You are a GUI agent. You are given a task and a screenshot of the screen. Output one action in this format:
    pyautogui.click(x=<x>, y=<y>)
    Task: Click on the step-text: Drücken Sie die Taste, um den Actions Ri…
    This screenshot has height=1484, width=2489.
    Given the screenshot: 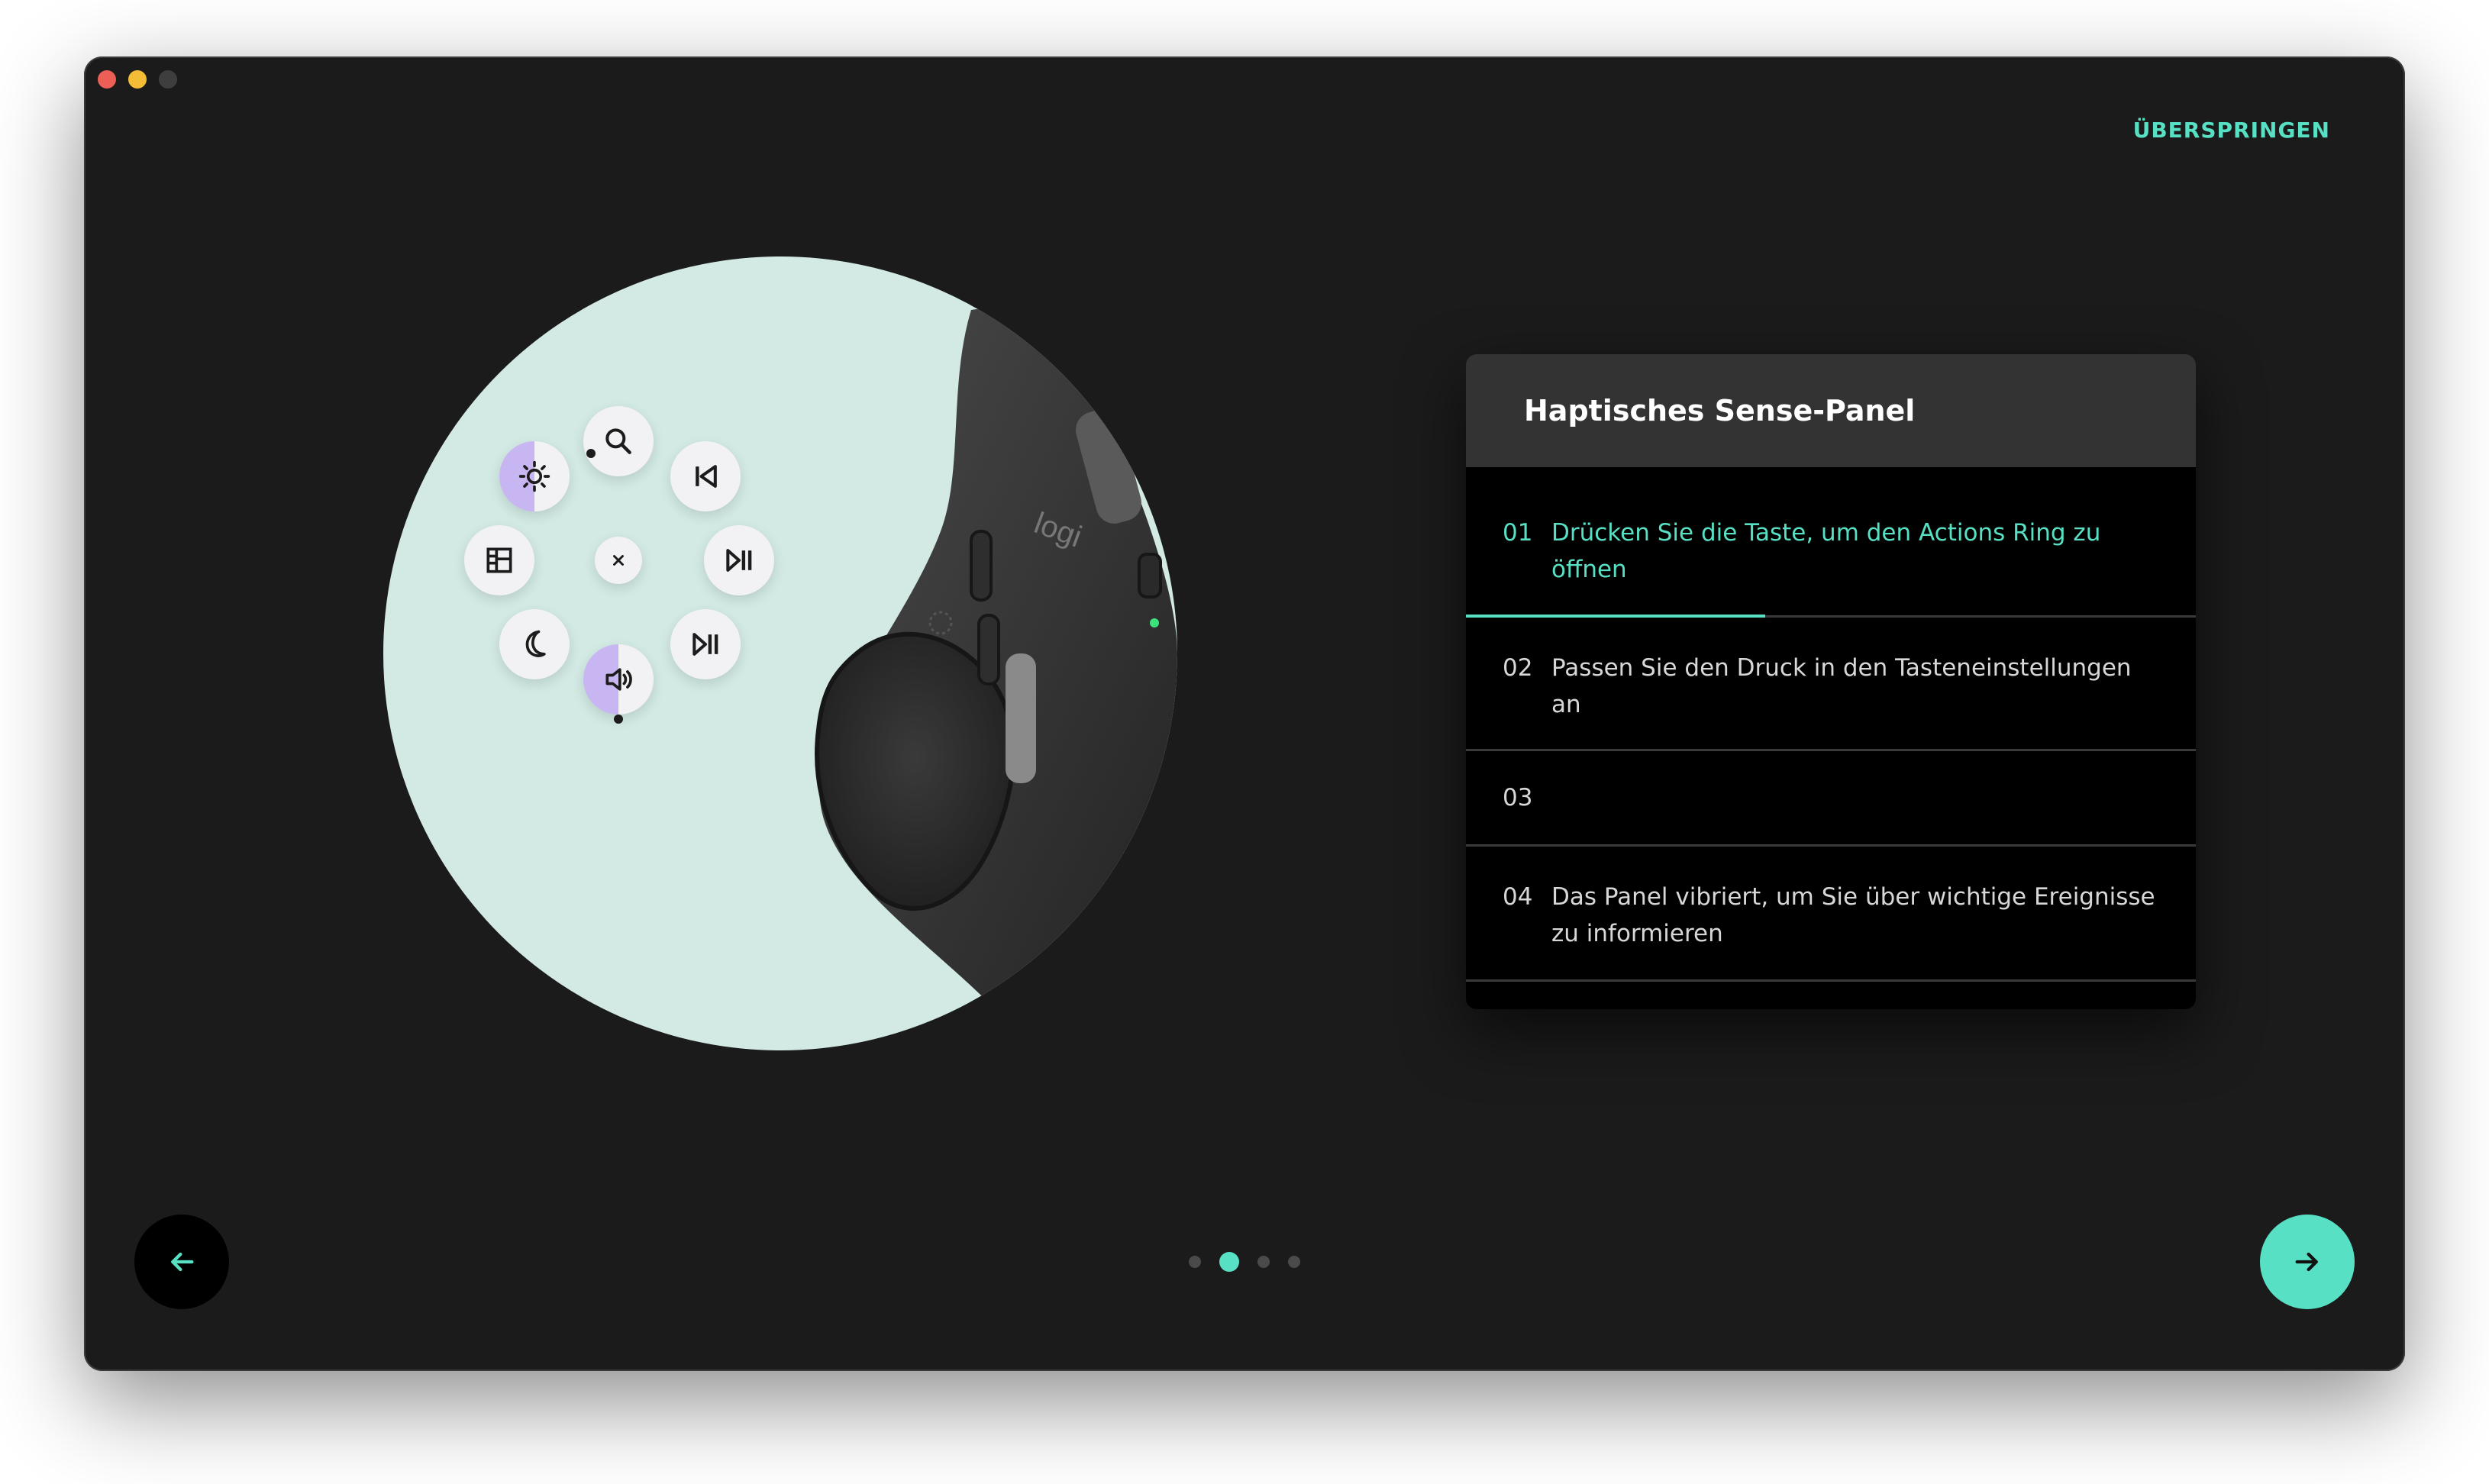 What is the action you would take?
    pyautogui.click(x=1826, y=551)
    